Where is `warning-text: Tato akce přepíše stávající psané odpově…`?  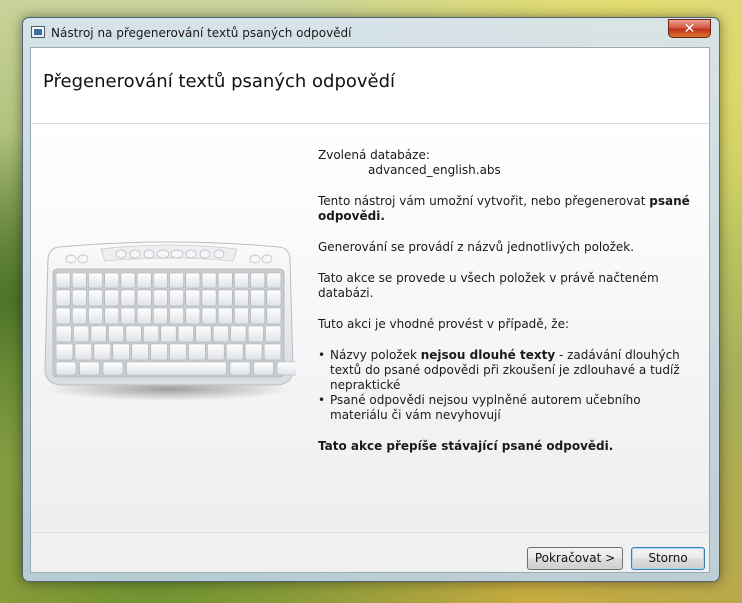 warning-text: Tato akce přepíše stávající psané odpově… is located at coordinates (466, 446).